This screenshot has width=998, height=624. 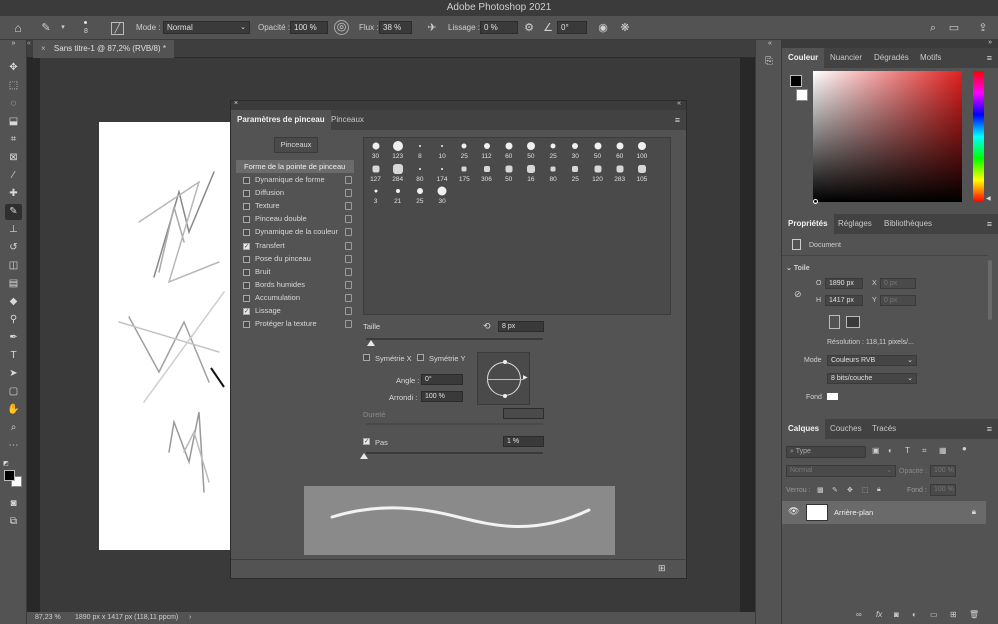 I want to click on search-icon: ⌕, so click(x=933, y=28).